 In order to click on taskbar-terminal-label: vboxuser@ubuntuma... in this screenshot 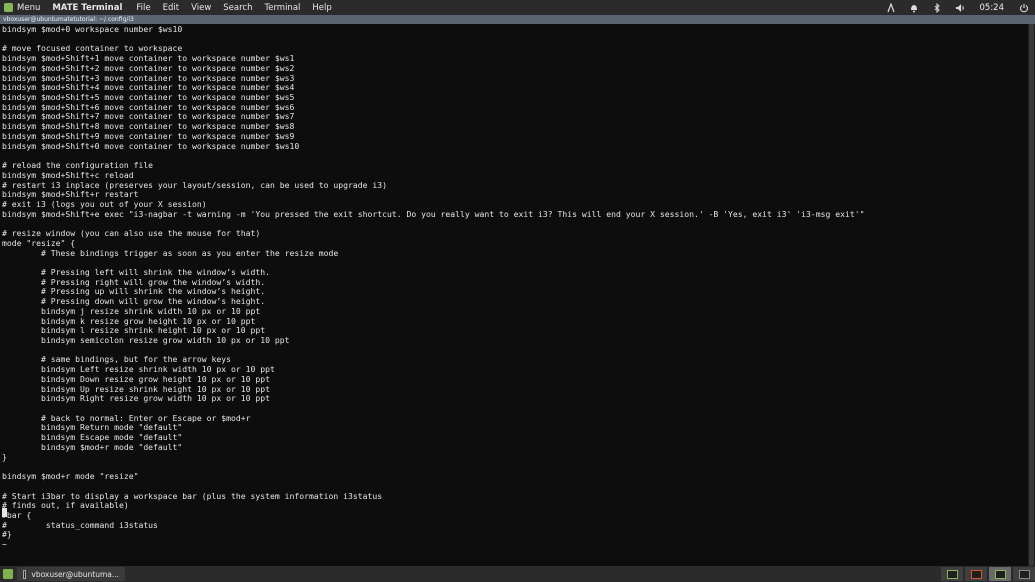, I will do `click(75, 574)`.